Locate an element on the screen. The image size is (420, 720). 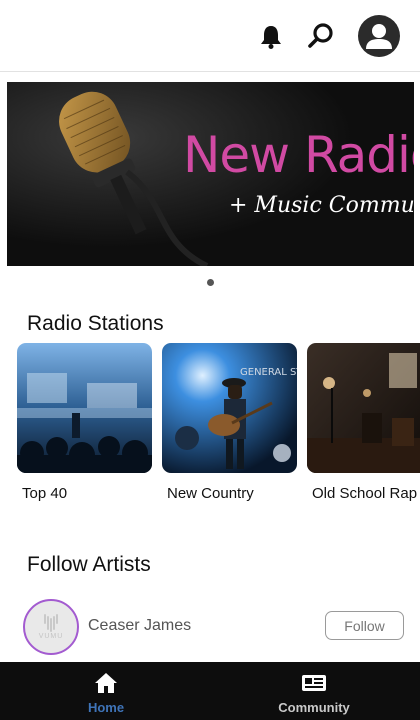
artist-avatar-text: VUMU is located at coordinates (51, 636).